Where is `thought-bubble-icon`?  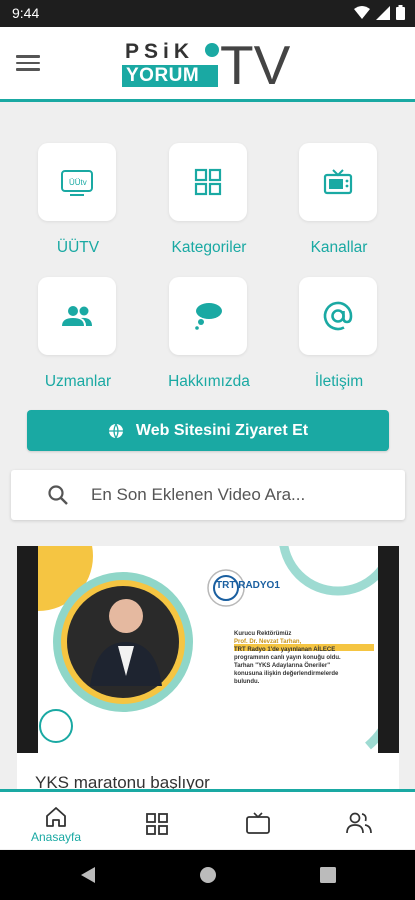 thought-bubble-icon is located at coordinates (208, 316).